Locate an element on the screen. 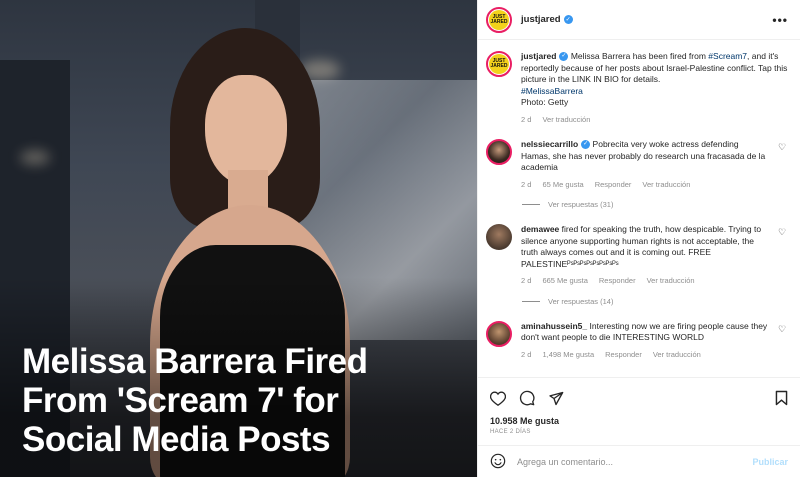  comment-likes: 665 Me gusta is located at coordinates (564, 281).